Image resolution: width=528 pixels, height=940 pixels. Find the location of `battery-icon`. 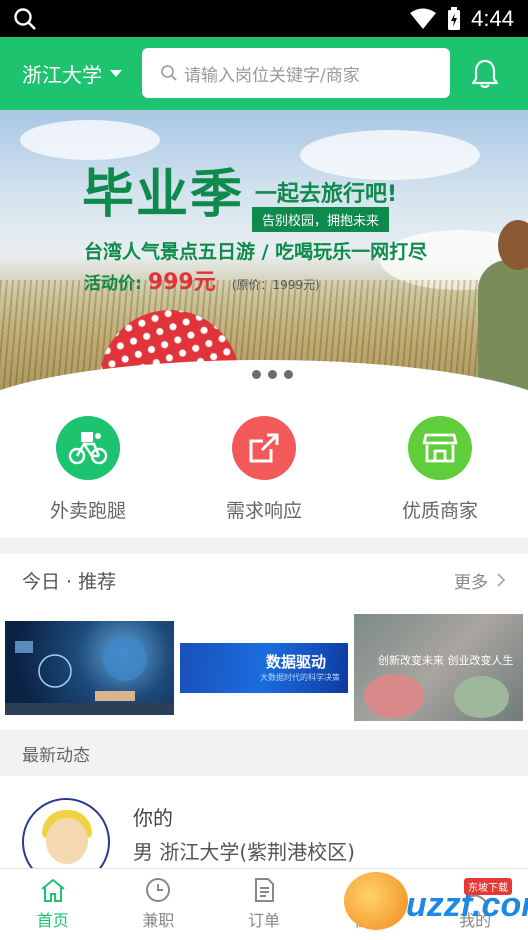

battery-icon is located at coordinates (454, 18).